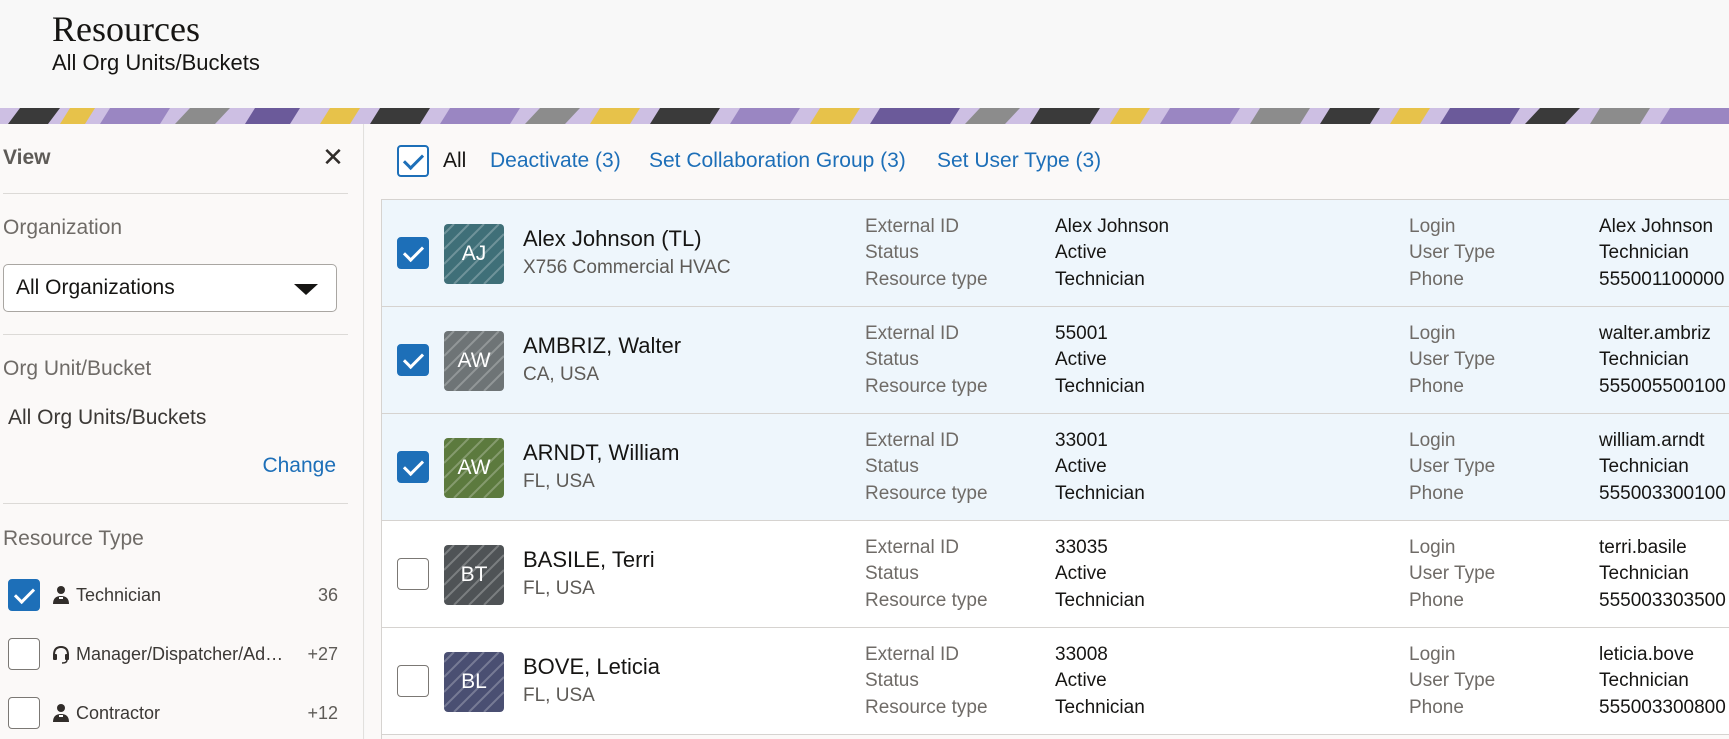 The height and width of the screenshot is (739, 1729). Describe the element at coordinates (777, 161) in the screenshot. I see `set-collaboration-group-button: Set Collaboration Group (3)` at that location.